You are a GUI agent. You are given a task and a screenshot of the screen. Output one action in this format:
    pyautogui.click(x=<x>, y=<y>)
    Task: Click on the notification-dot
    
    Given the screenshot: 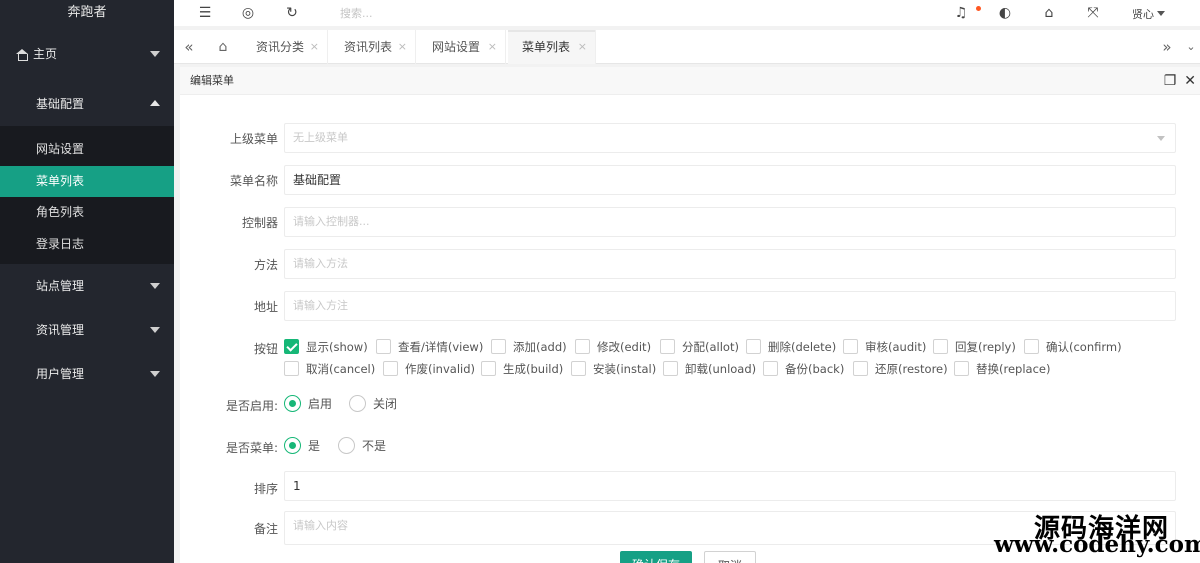 What is the action you would take?
    pyautogui.click(x=978, y=8)
    